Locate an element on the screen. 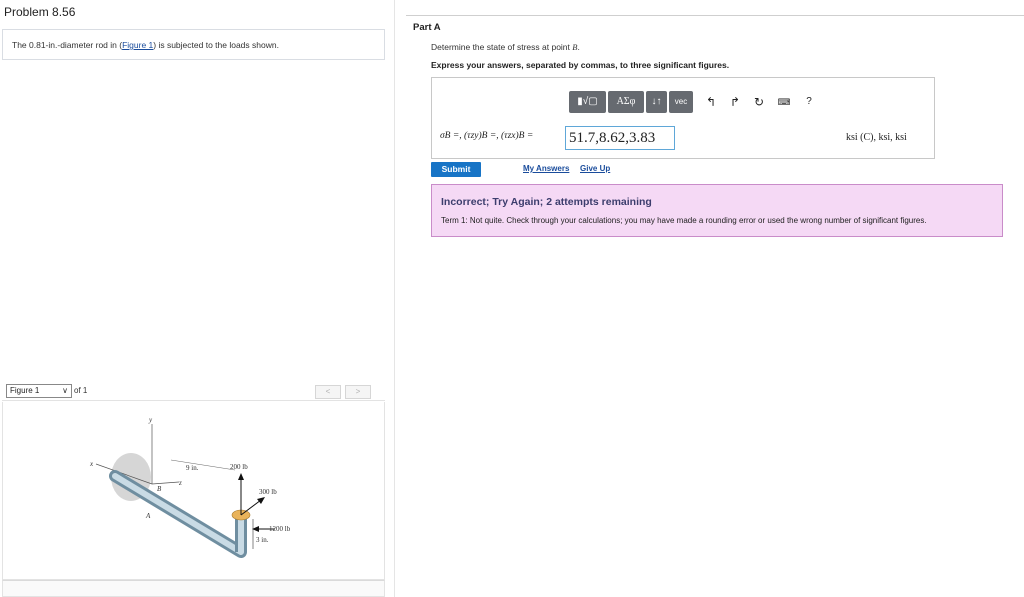 The image size is (1024, 597). greek-symbols-button: ΑΣφ is located at coordinates (626, 102).